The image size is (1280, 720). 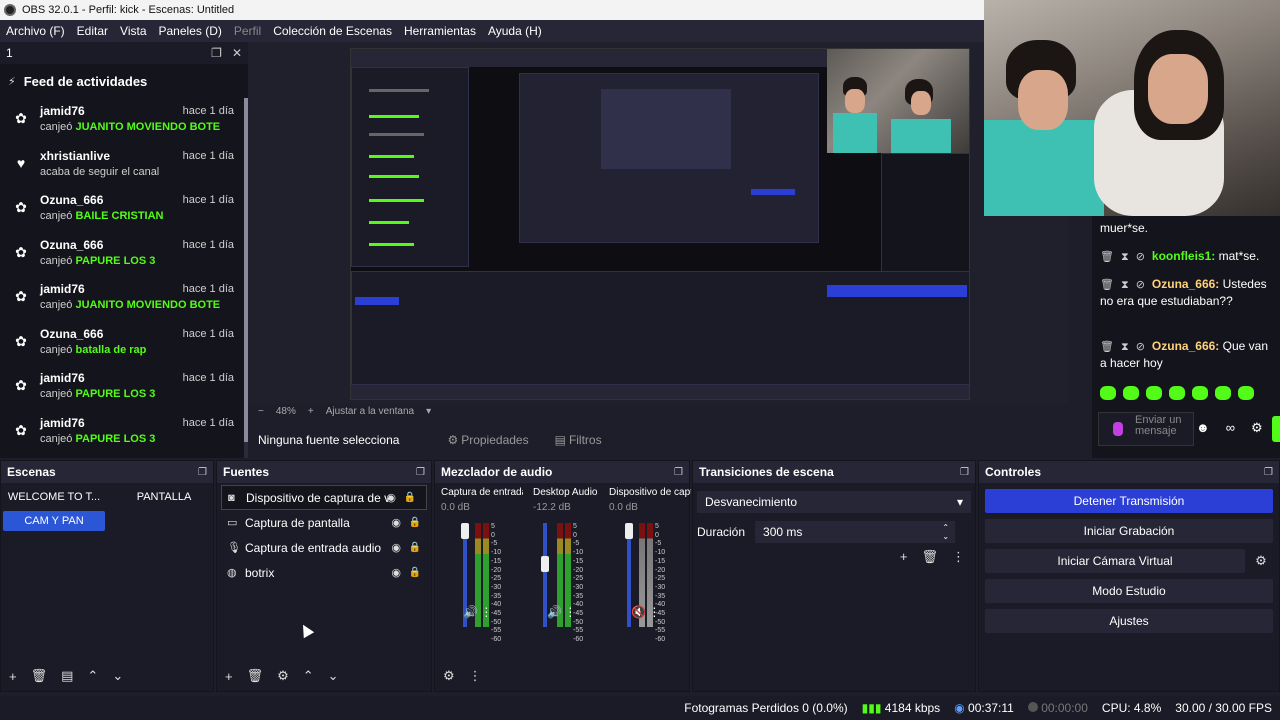 What do you see at coordinates (247, 31) in the screenshot?
I see `menu-perfil: Perfil` at bounding box center [247, 31].